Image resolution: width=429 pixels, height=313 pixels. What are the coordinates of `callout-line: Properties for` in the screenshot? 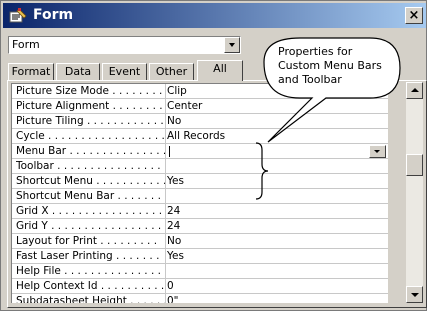 It's located at (315, 51).